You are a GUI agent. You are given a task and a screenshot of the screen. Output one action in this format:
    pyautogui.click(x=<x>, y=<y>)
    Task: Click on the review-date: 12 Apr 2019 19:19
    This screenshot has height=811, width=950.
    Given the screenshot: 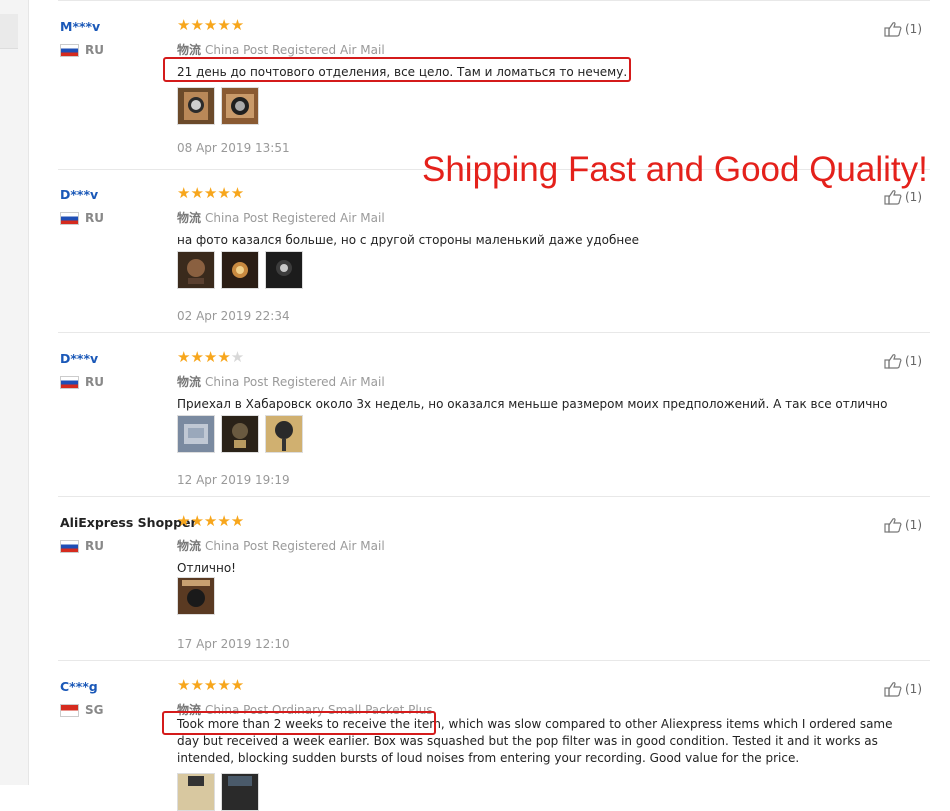 What is the action you would take?
    pyautogui.click(x=233, y=480)
    